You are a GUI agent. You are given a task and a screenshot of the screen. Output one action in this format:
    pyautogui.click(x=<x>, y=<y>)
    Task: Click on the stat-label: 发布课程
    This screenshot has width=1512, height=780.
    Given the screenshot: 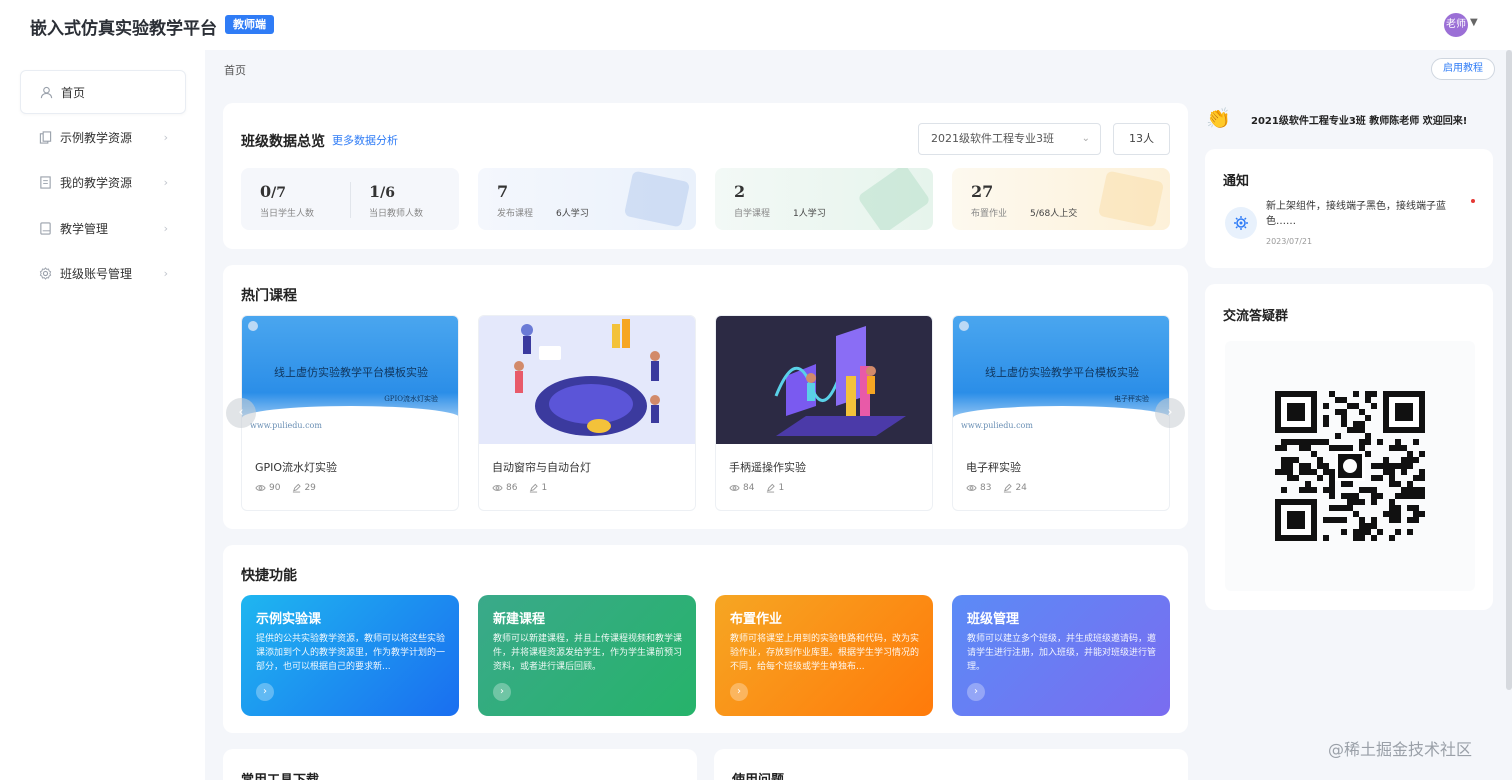 What is the action you would take?
    pyautogui.click(x=515, y=214)
    